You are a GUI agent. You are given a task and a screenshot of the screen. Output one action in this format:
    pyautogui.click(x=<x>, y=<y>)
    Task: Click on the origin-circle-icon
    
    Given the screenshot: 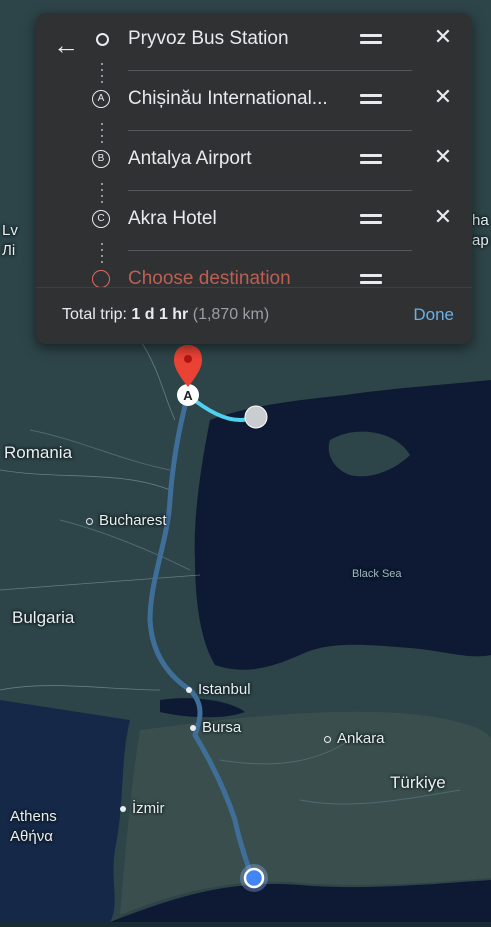 What is the action you would take?
    pyautogui.click(x=102, y=39)
    